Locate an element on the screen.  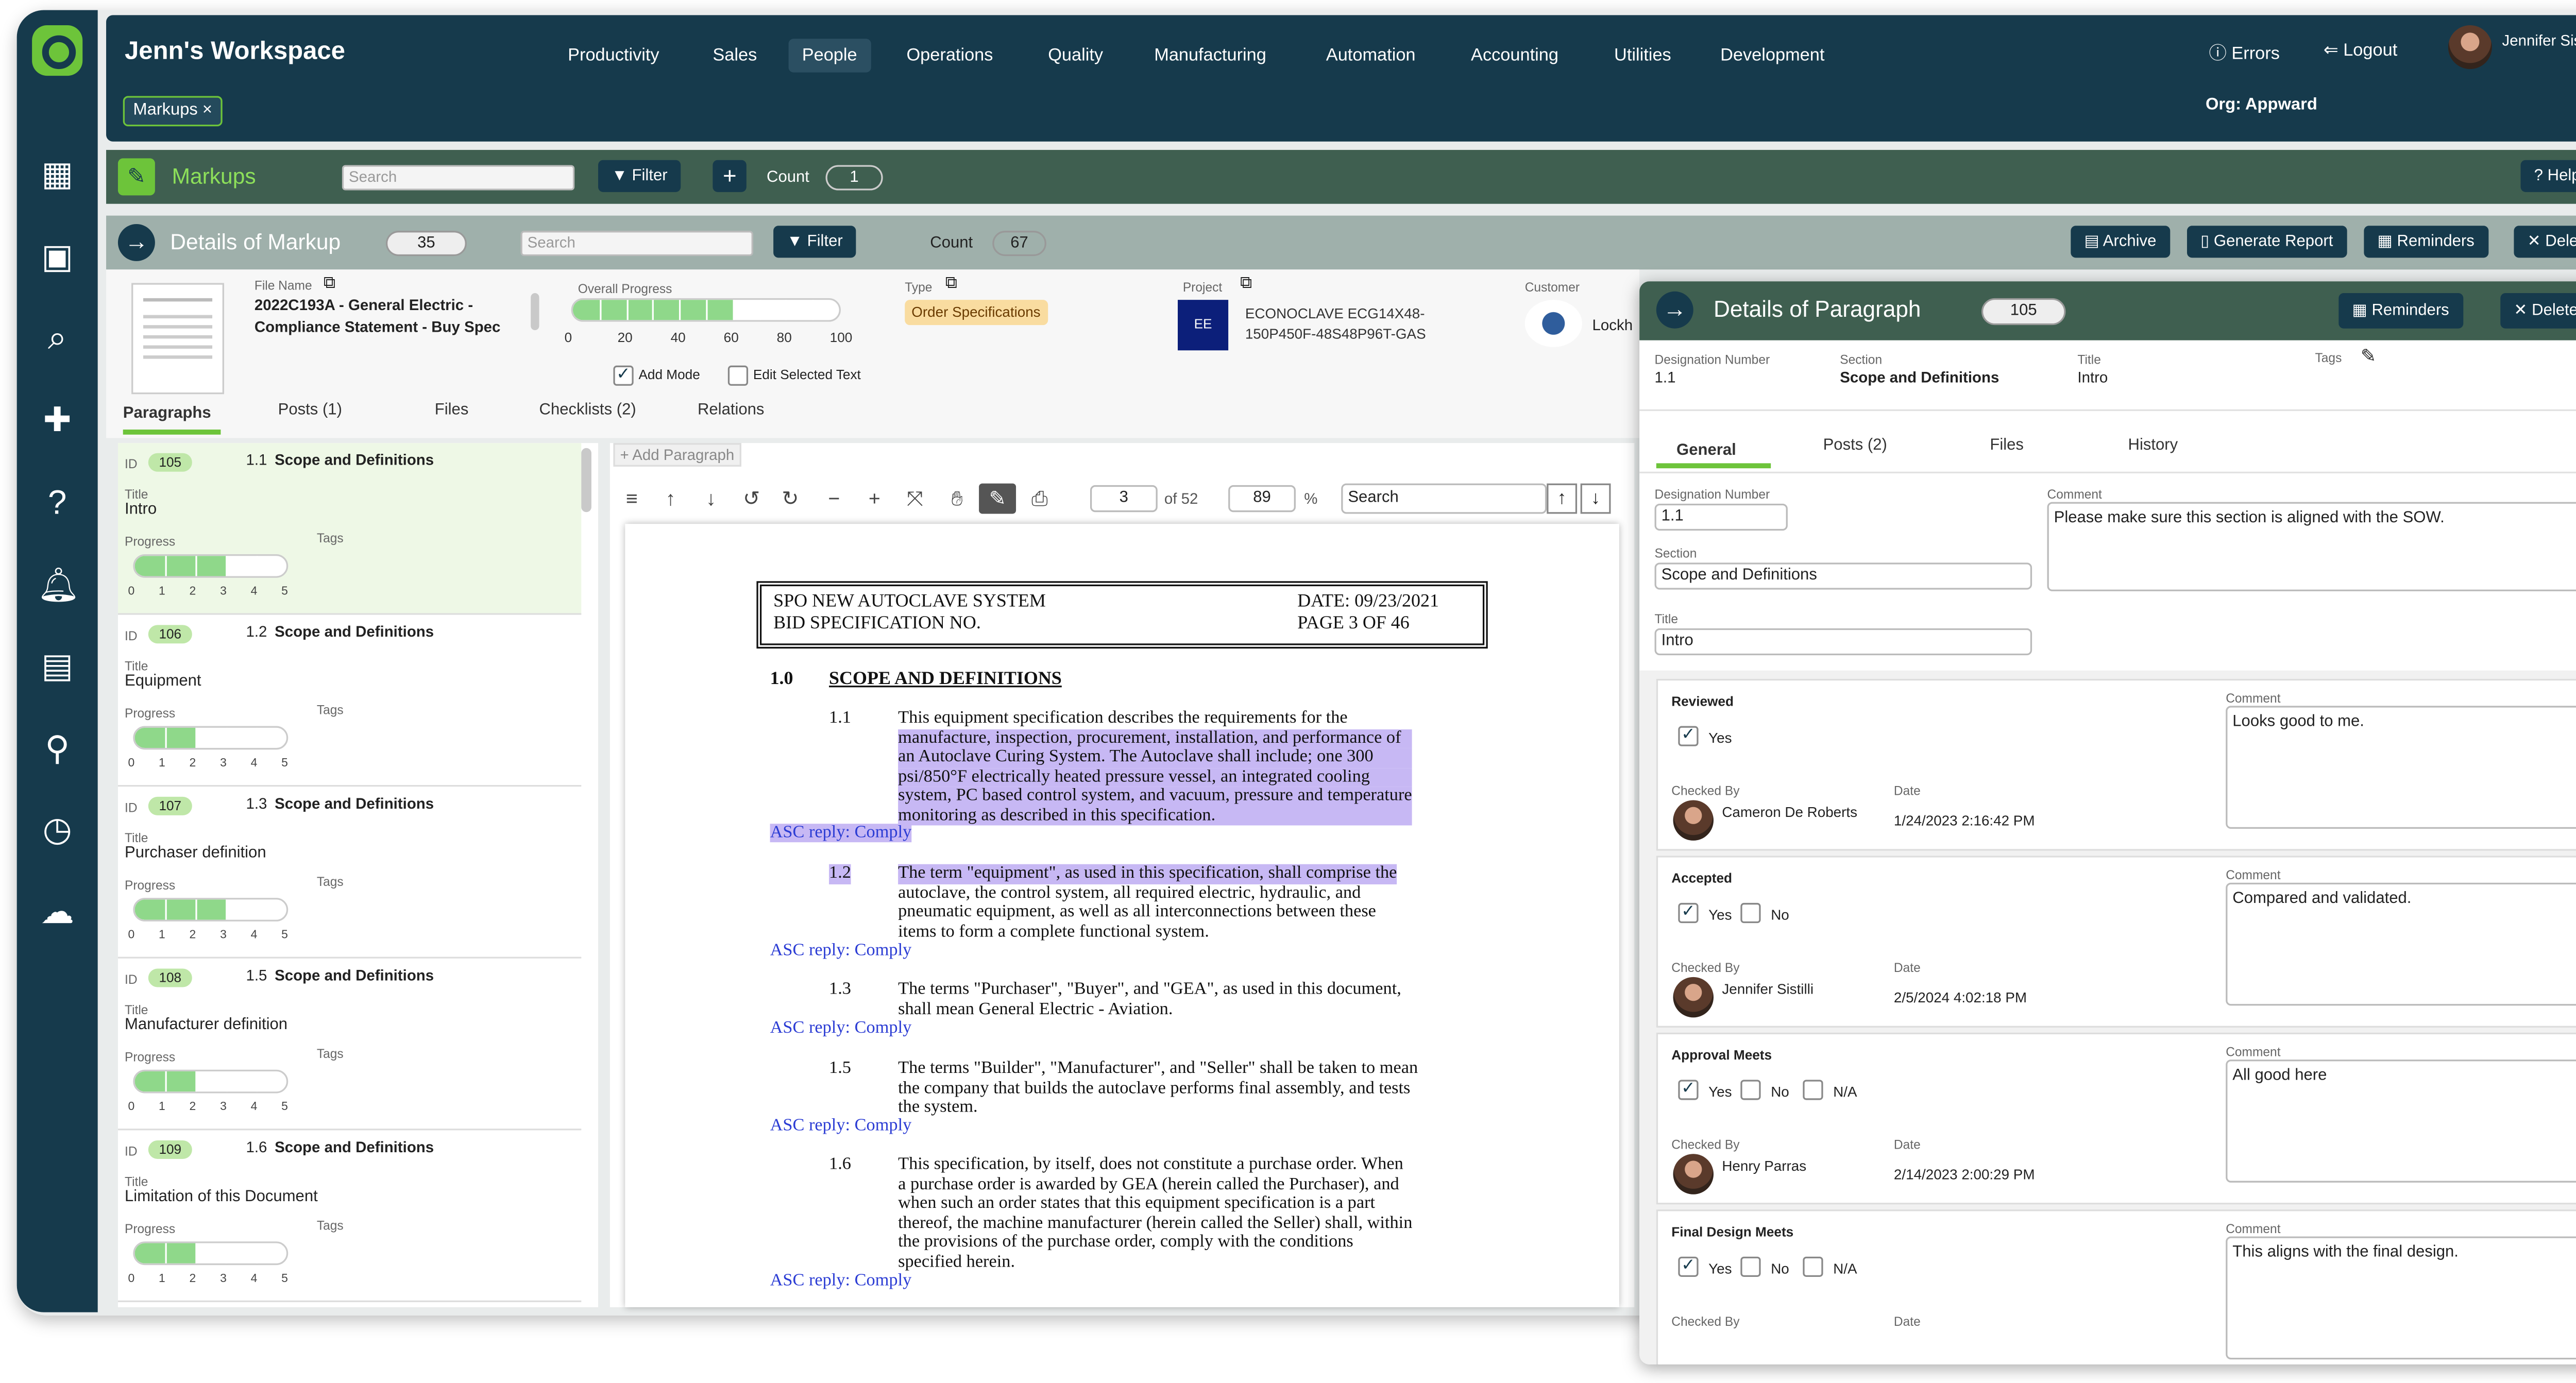
add-mode-checkbox: ✓ is located at coordinates (623, 375).